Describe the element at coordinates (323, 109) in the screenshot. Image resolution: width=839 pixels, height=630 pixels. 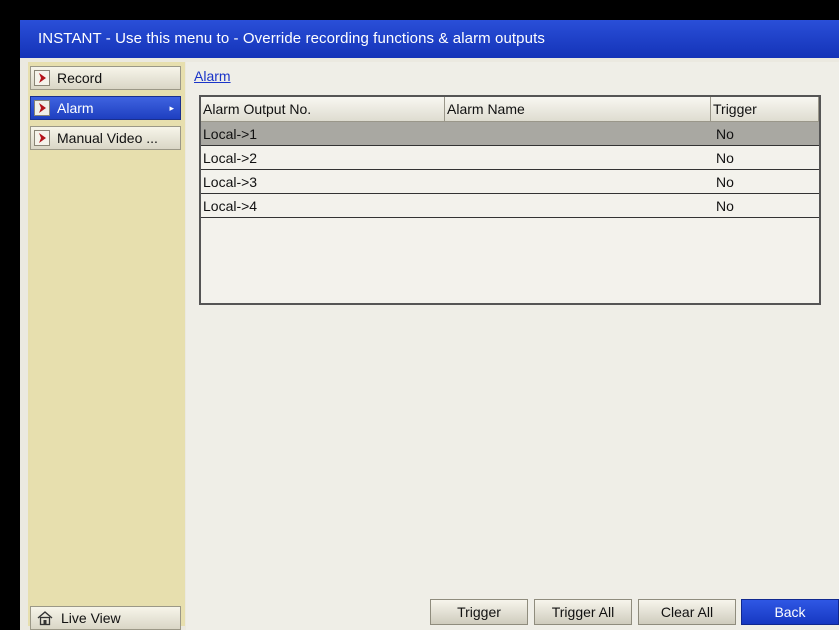
I see `column-header-alarm-output-no: Alarm Output No.` at that location.